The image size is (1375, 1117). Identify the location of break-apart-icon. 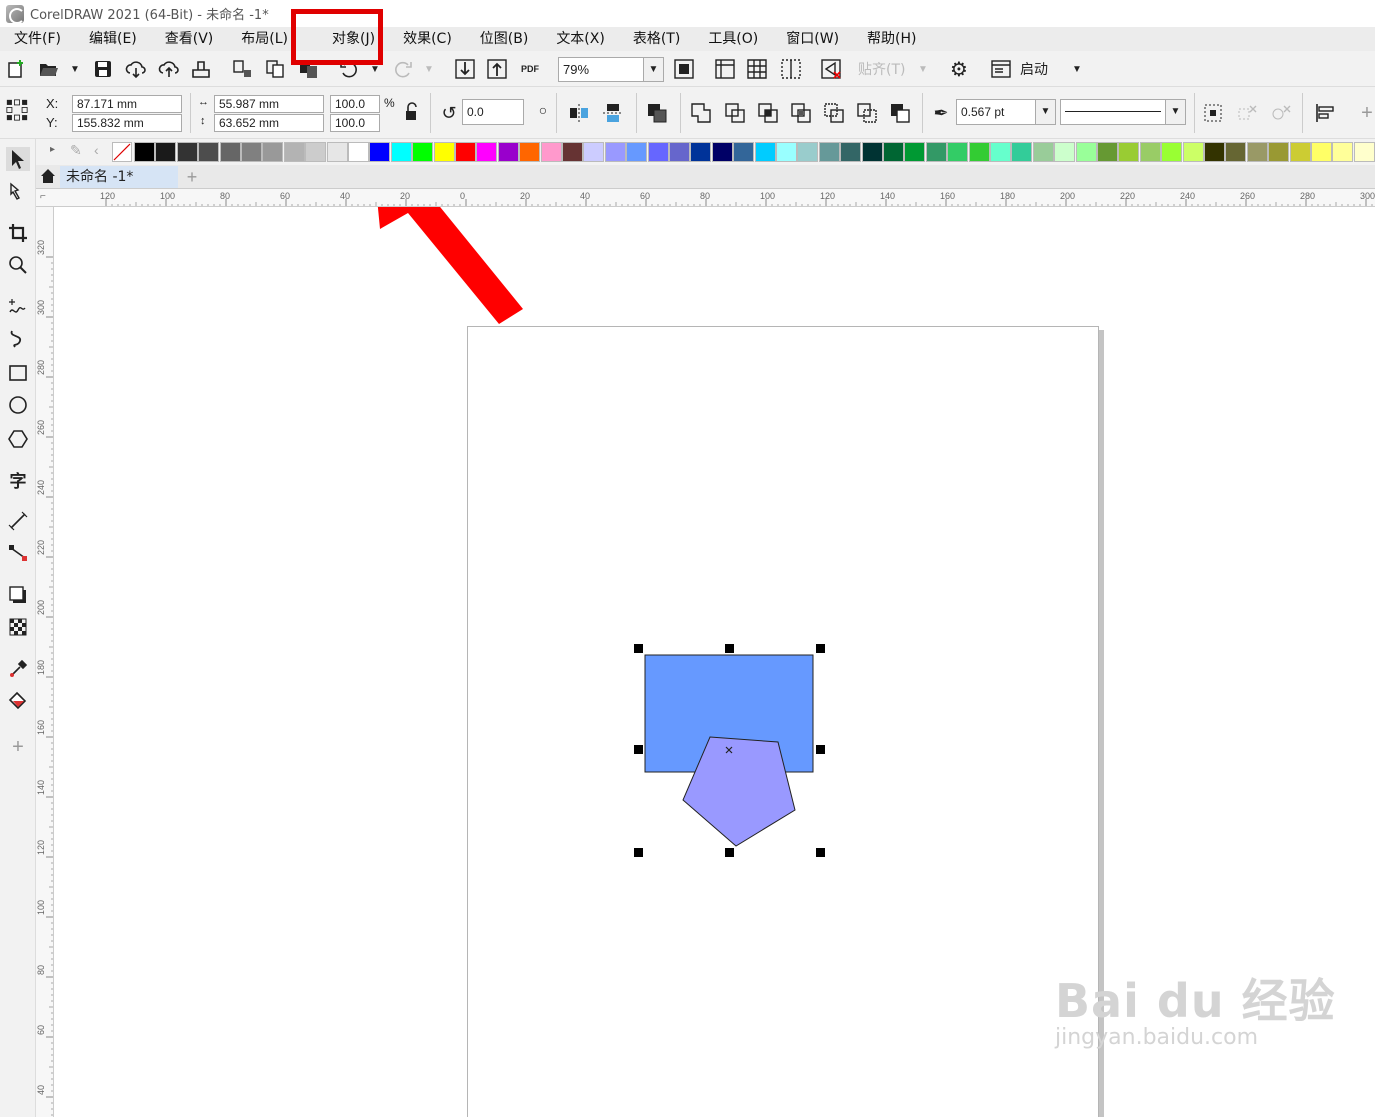
(1247, 113).